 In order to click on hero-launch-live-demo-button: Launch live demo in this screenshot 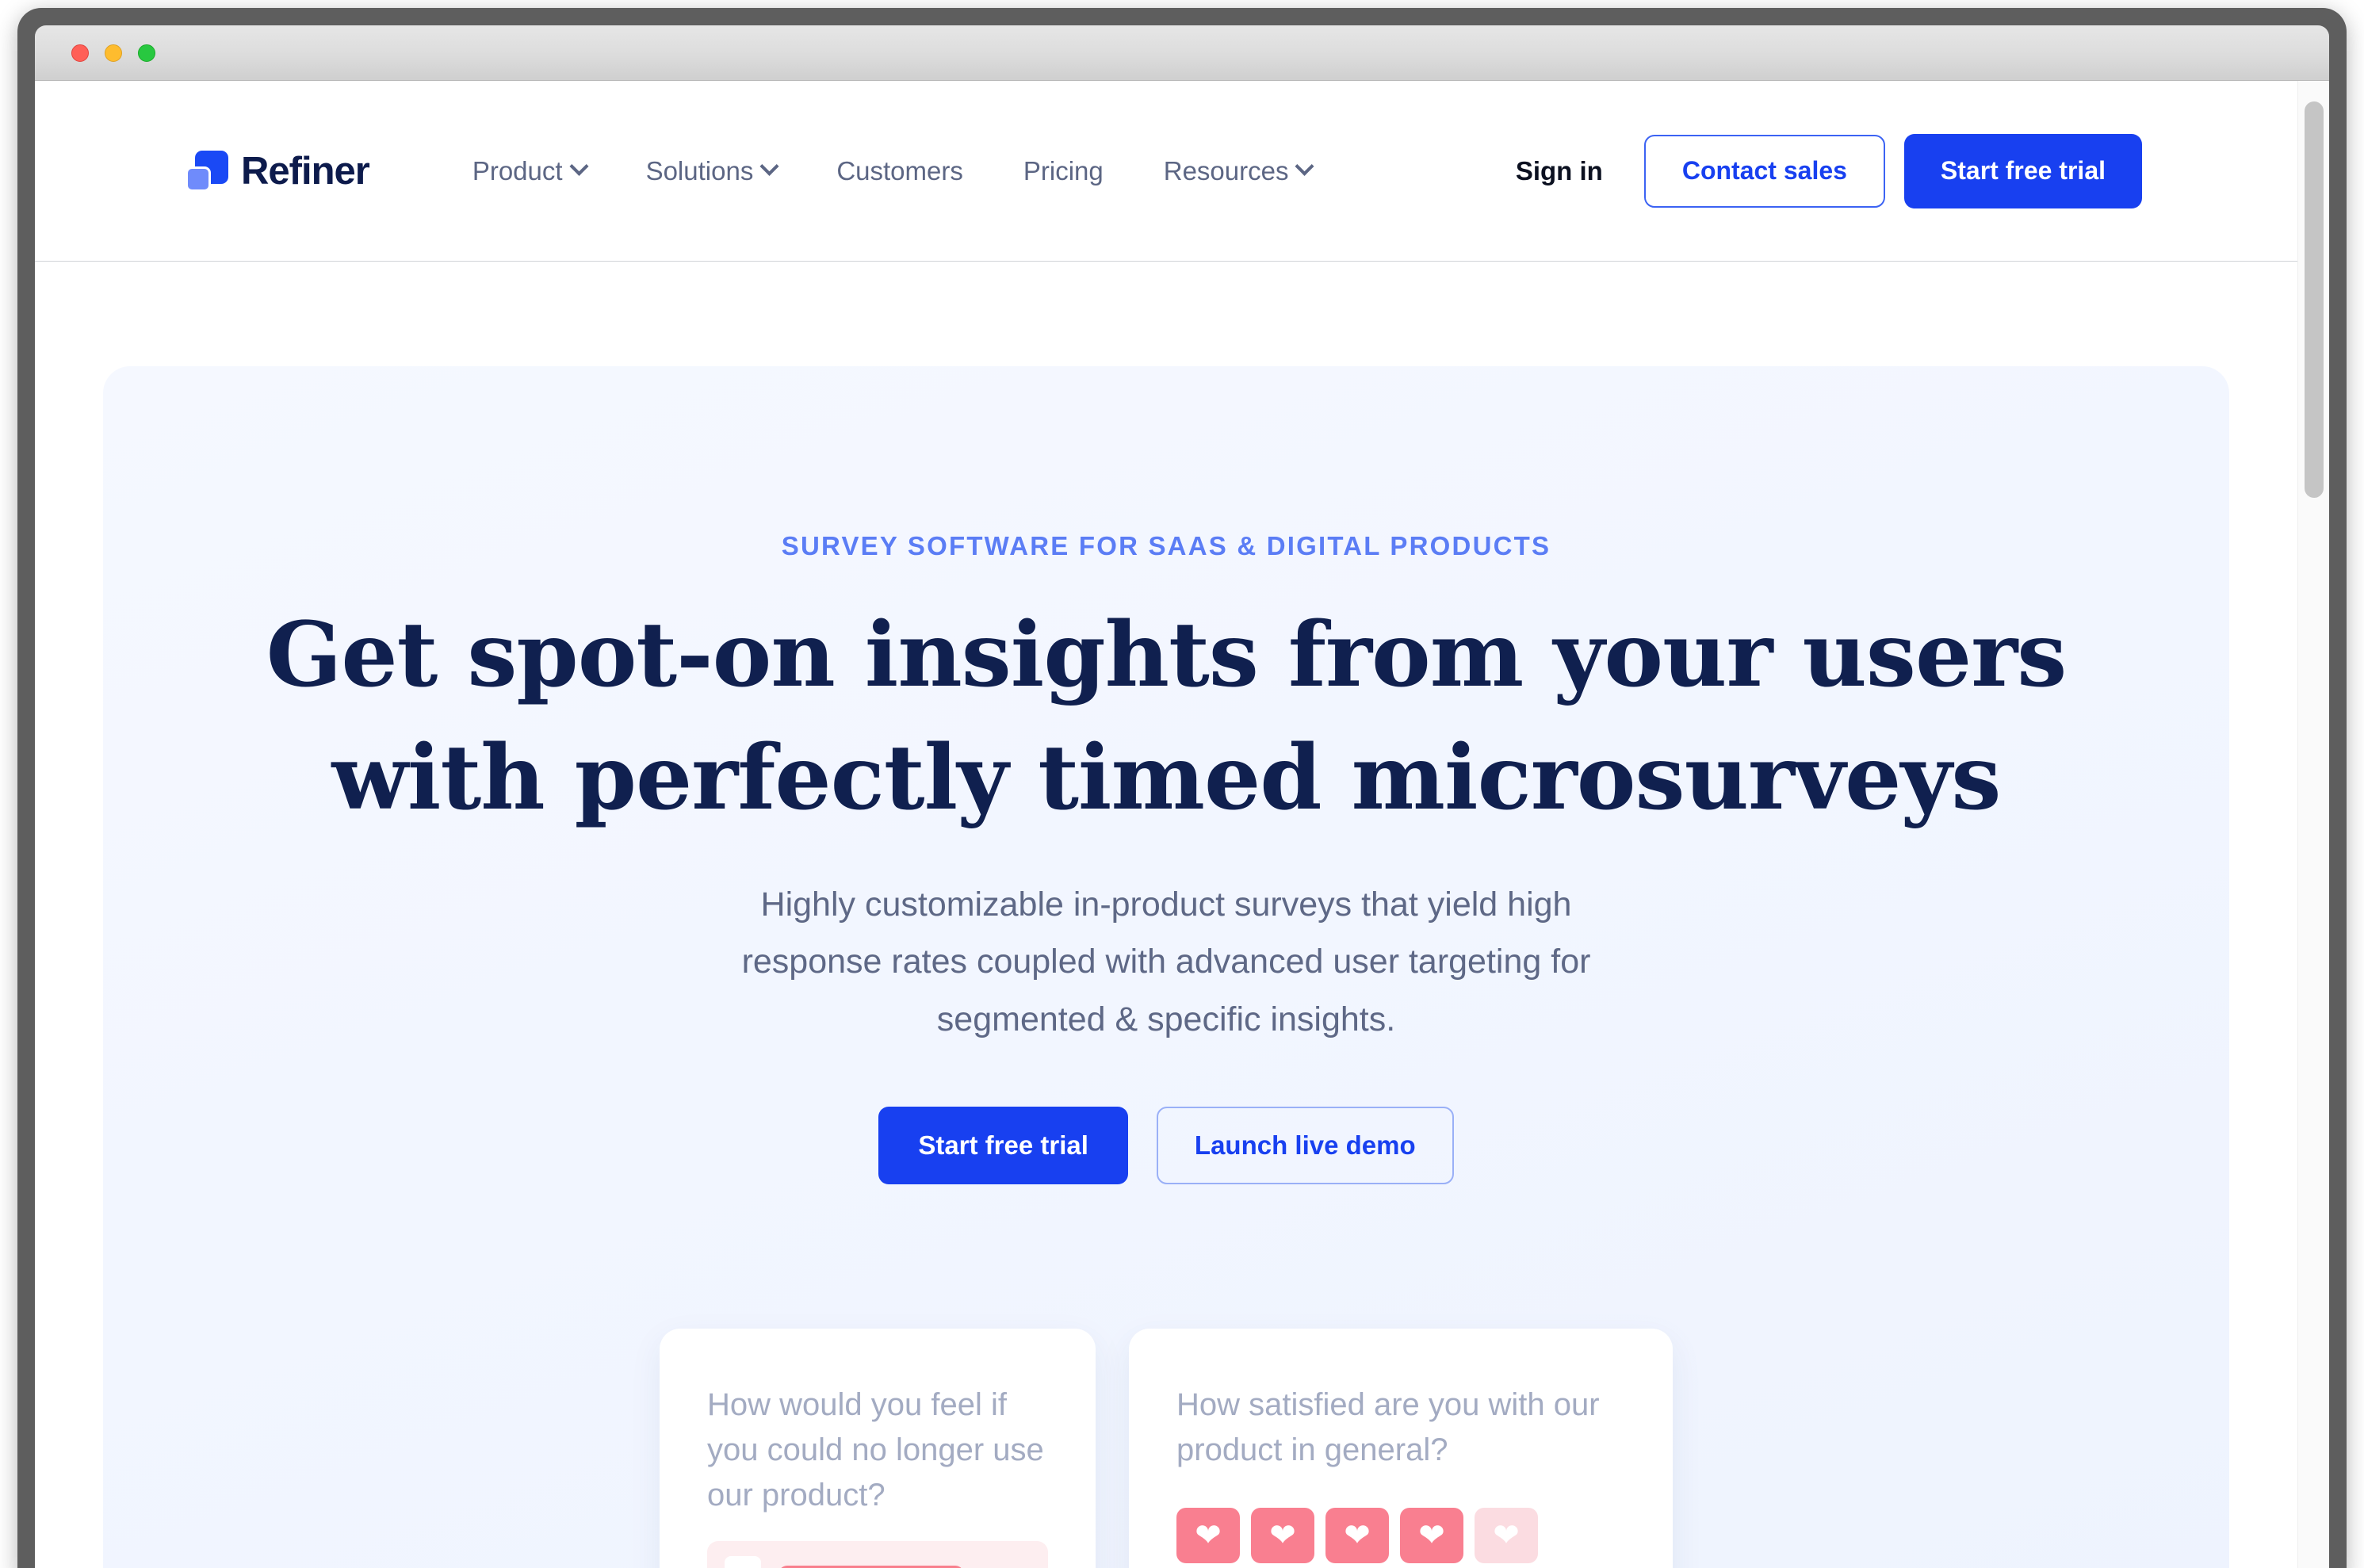, I will do `click(1305, 1145)`.